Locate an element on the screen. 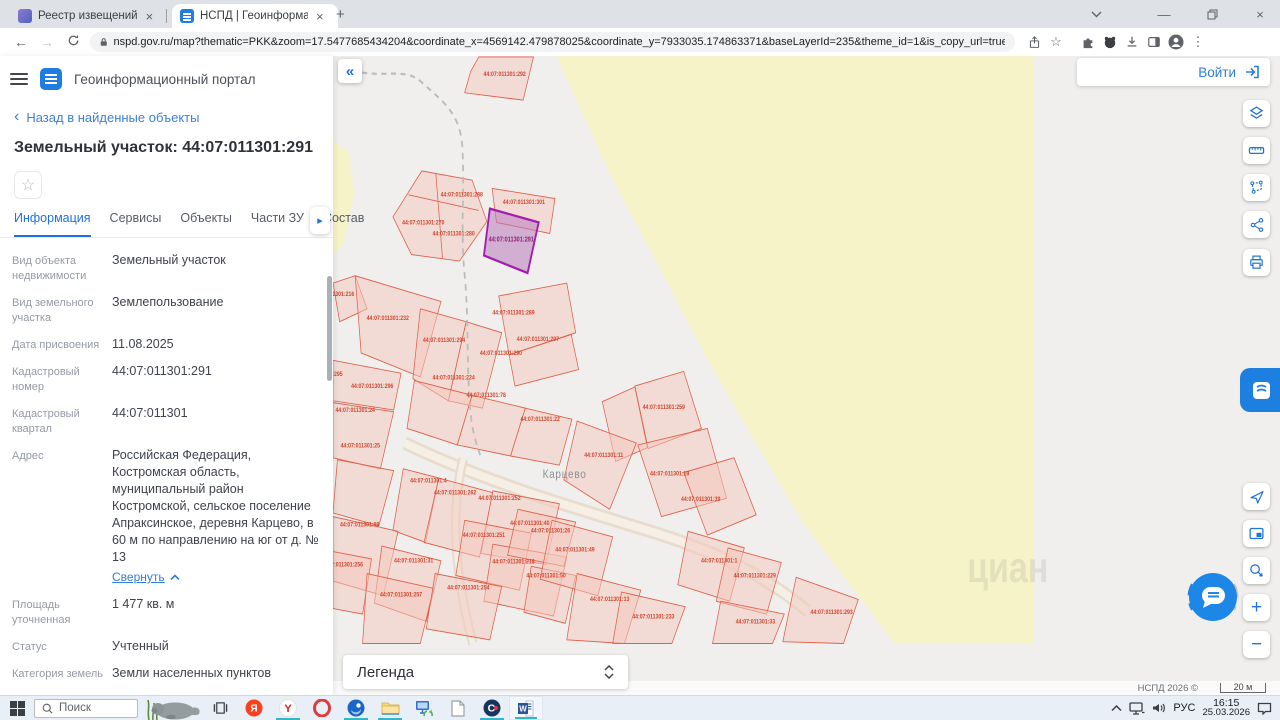 The height and width of the screenshot is (720, 1280). area-select-button is located at coordinates (1256, 187).